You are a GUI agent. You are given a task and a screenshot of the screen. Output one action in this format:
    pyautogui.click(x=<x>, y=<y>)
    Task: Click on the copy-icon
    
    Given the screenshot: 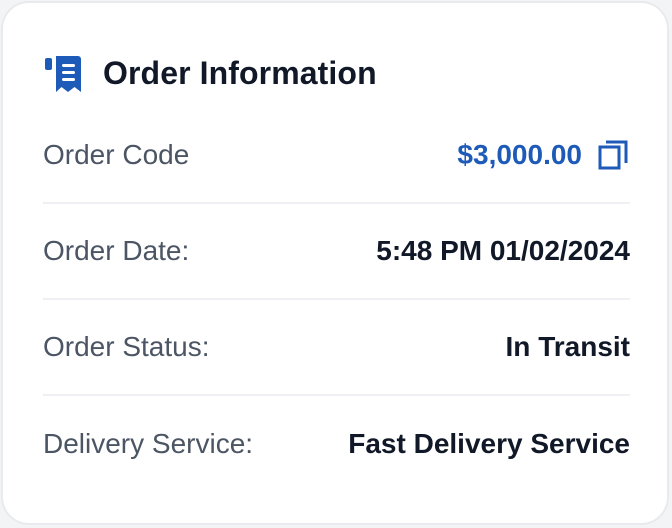 What is the action you would take?
    pyautogui.click(x=613, y=155)
    